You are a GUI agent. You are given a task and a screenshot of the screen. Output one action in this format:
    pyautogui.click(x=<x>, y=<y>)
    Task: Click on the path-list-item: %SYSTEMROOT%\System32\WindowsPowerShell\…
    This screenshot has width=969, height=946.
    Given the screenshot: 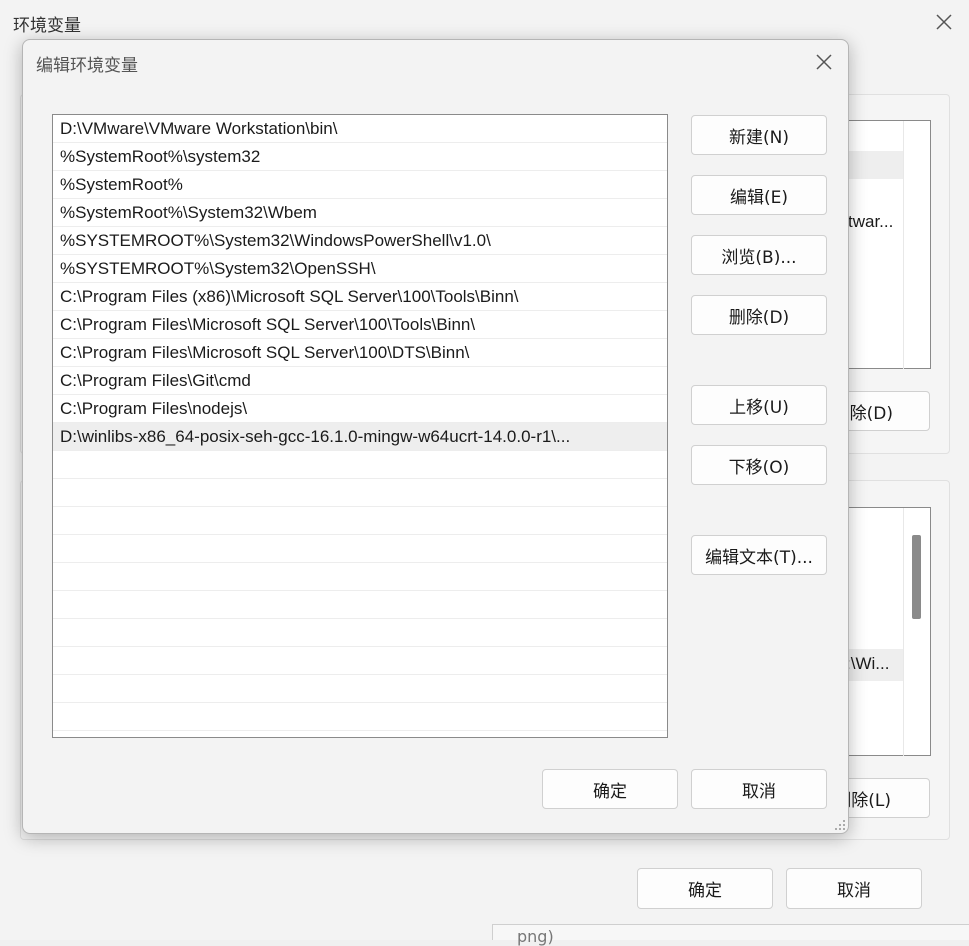 What is the action you would take?
    pyautogui.click(x=360, y=241)
    